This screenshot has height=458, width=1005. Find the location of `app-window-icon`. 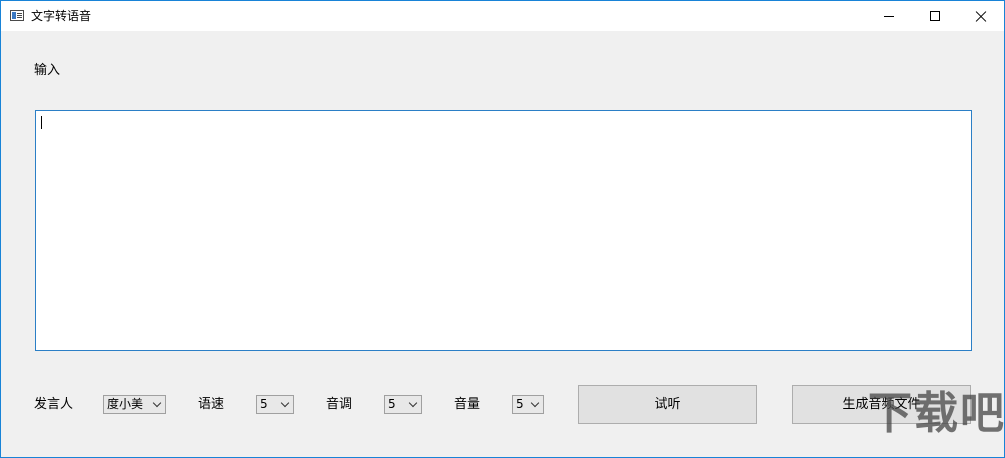

app-window-icon is located at coordinates (17, 15).